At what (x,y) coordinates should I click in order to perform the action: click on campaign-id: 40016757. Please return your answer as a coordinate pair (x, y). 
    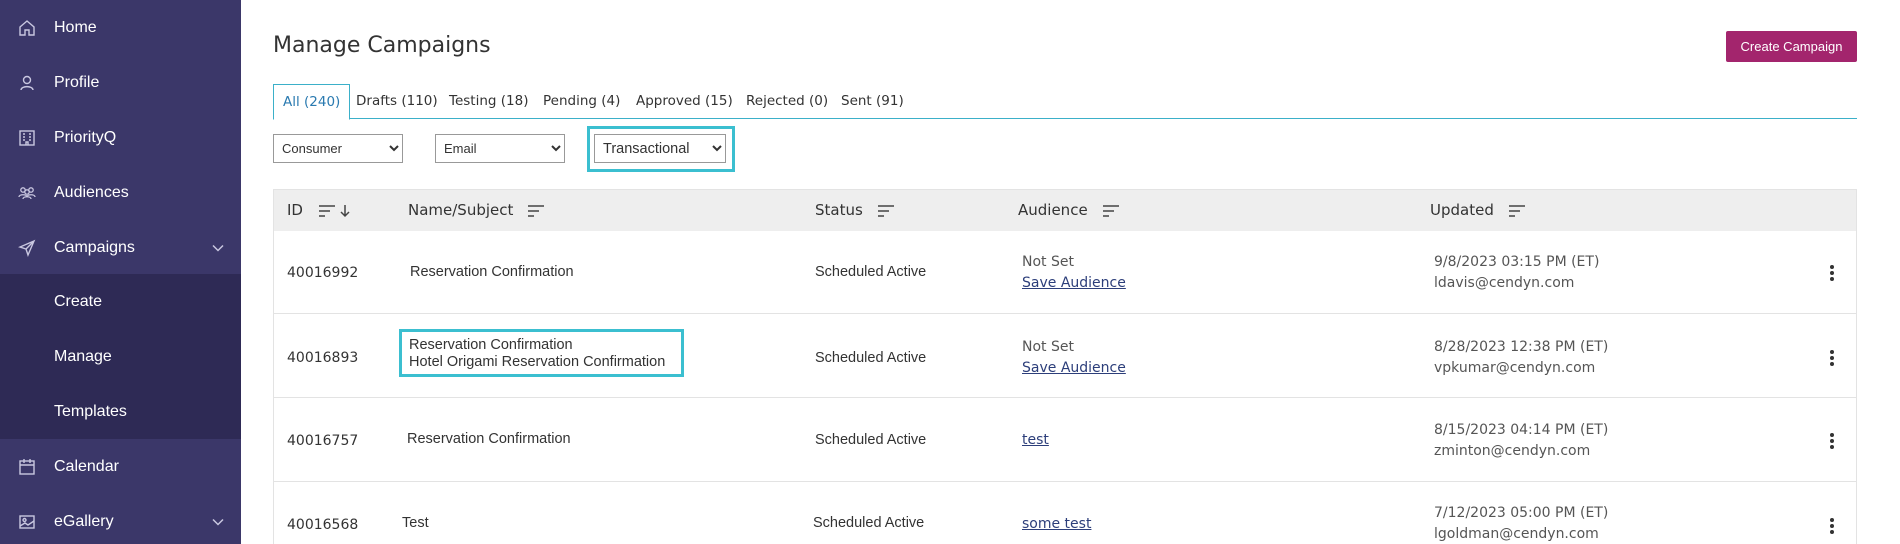
    Looking at the image, I should click on (323, 441).